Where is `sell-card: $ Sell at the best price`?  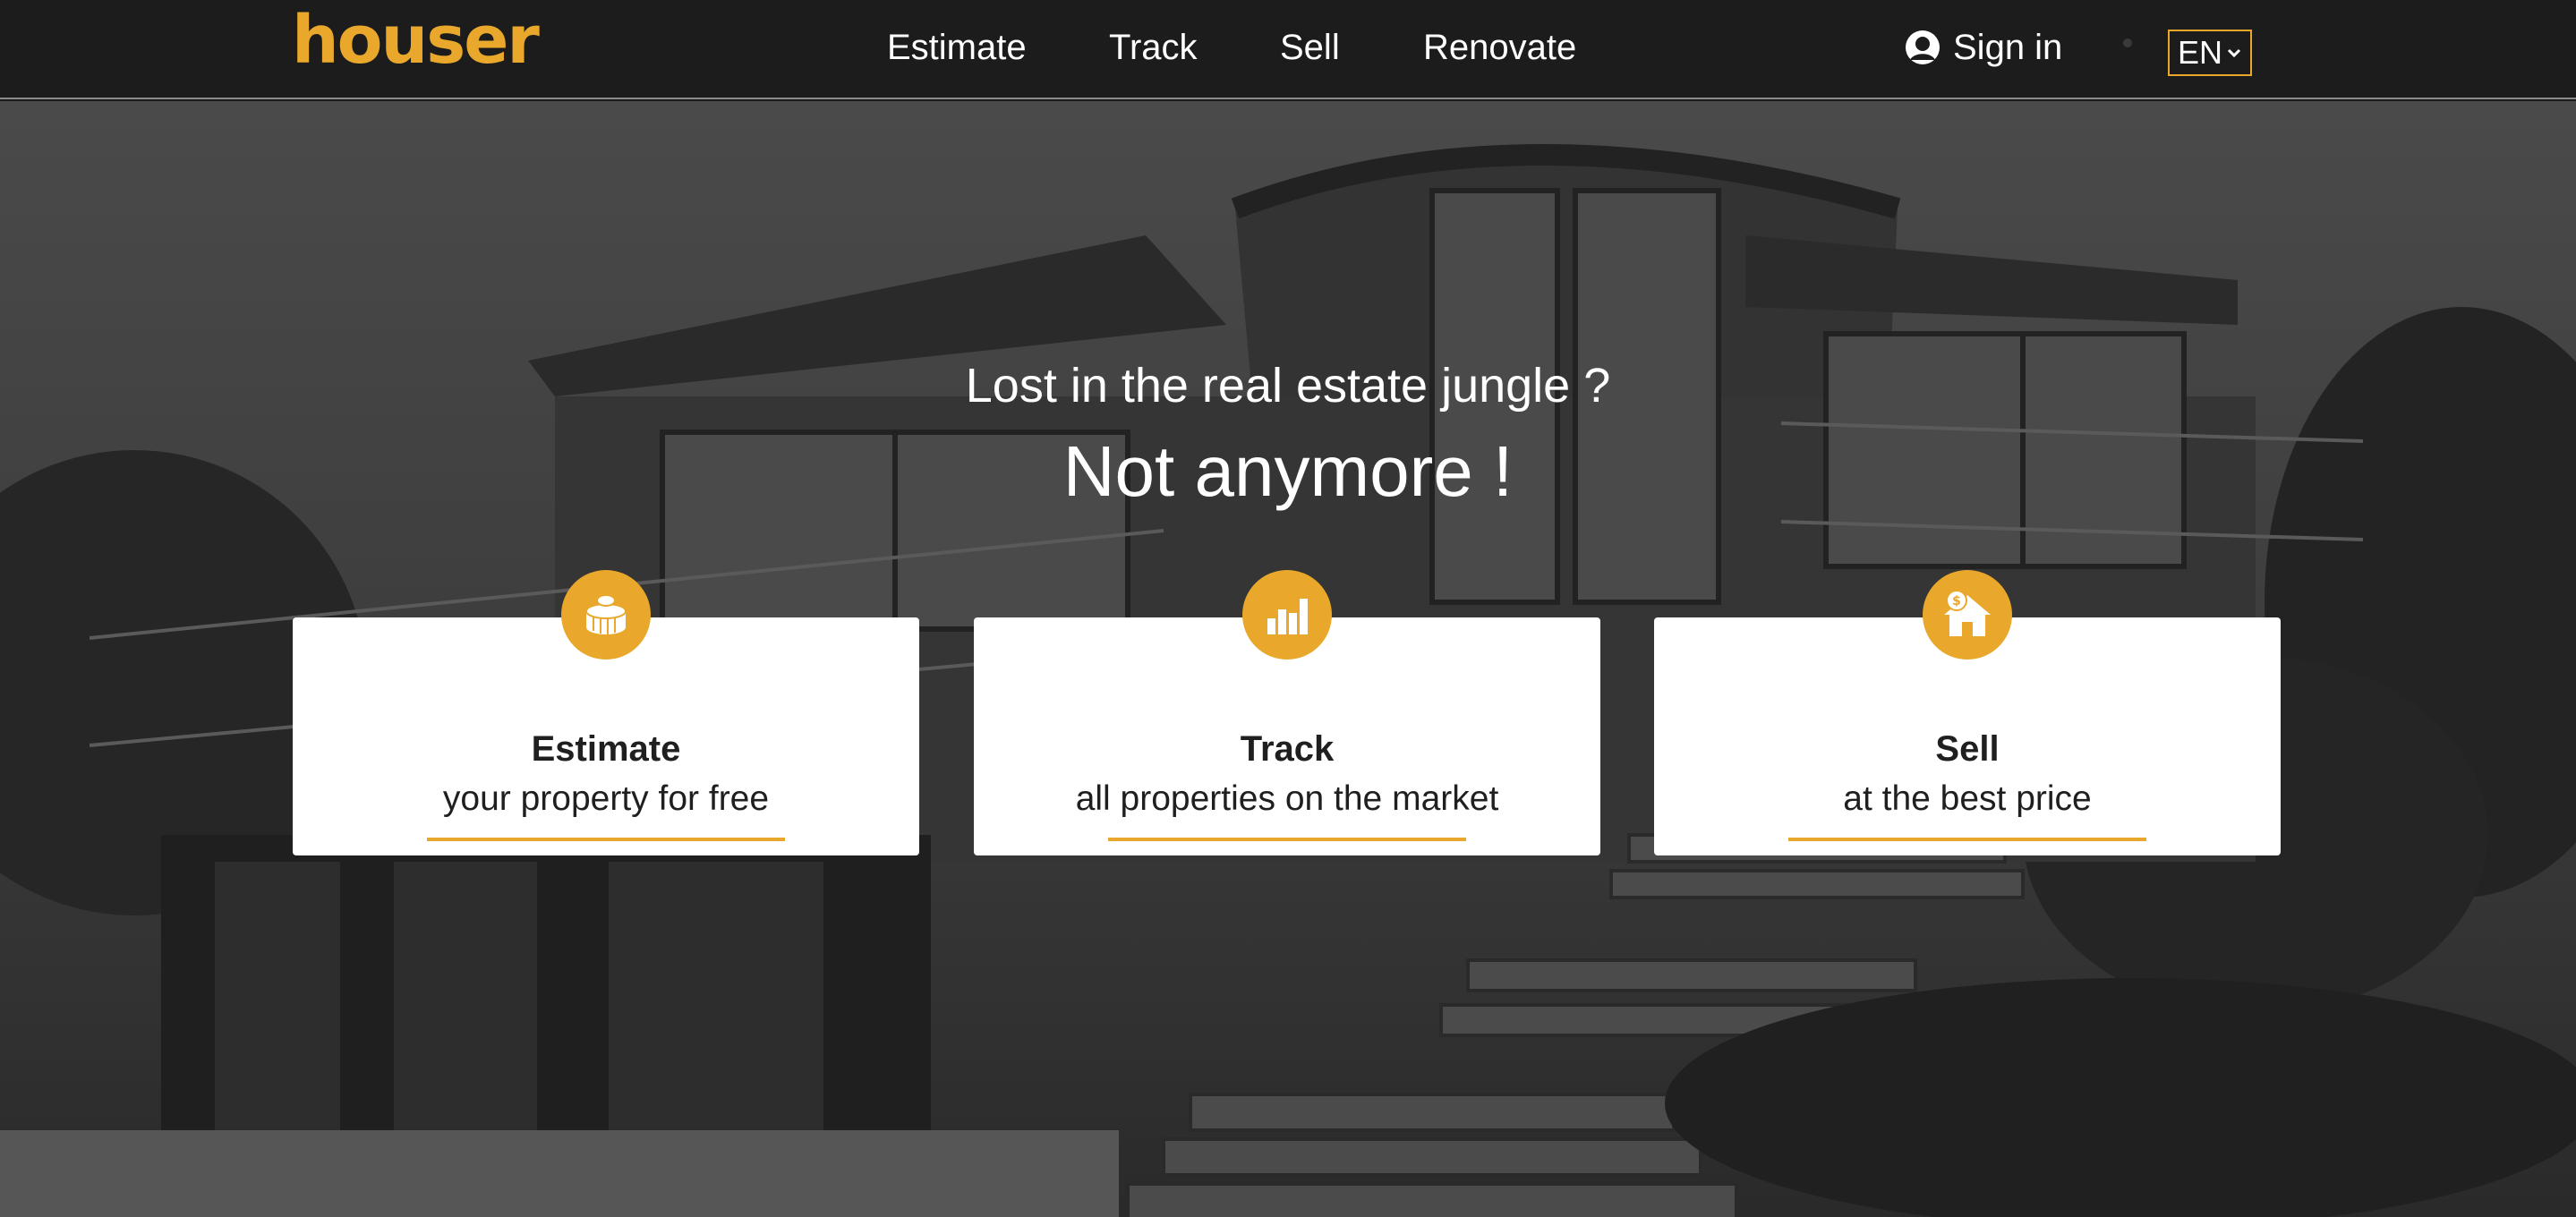
sell-card: $ Sell at the best price is located at coordinates (1967, 712).